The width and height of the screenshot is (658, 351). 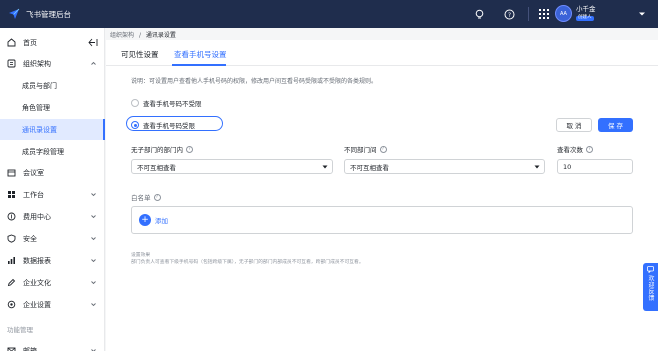 I want to click on view-count-label: 查看次数 ?, so click(x=575, y=149).